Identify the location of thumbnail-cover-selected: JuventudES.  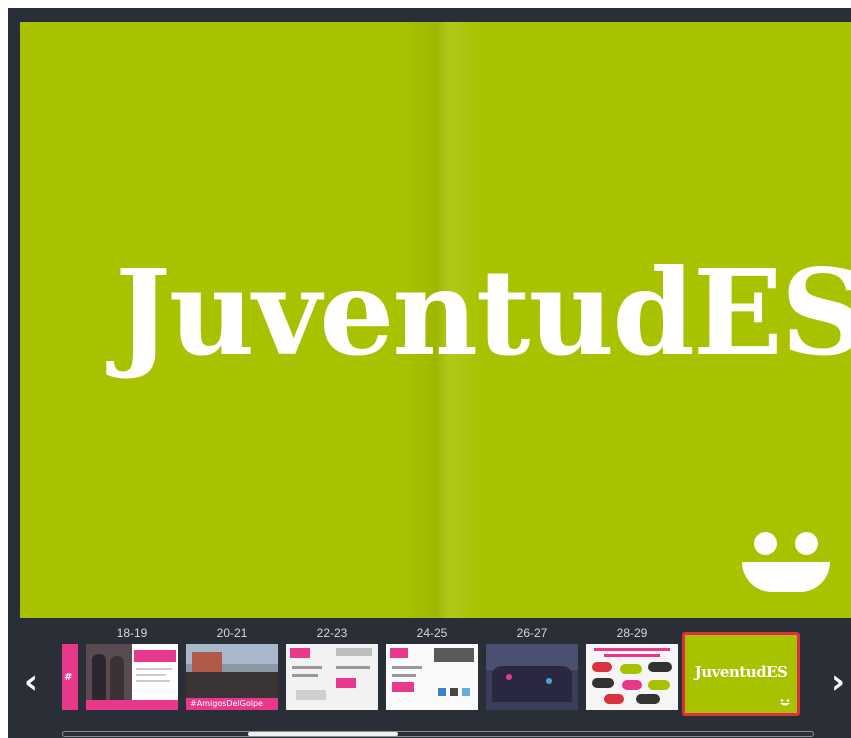
(741, 674).